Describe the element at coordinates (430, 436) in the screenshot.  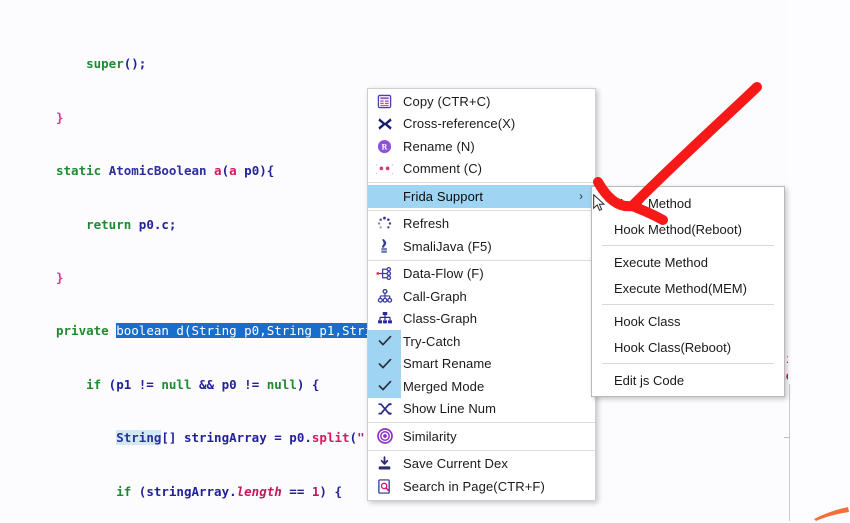
I see `menu-item-label: Similarity` at that location.